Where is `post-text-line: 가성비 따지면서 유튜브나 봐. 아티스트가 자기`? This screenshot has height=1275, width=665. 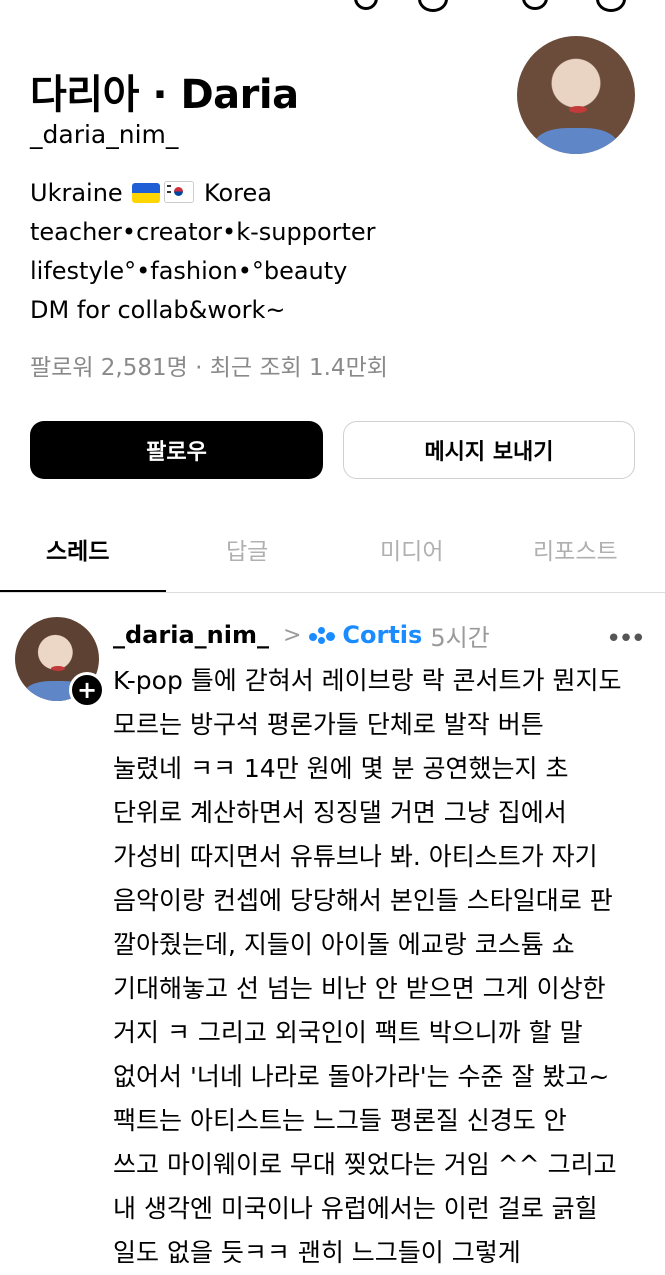 post-text-line: 가성비 따지면서 유튜브나 봐. 아티스트가 자기 is located at coordinates (355, 856).